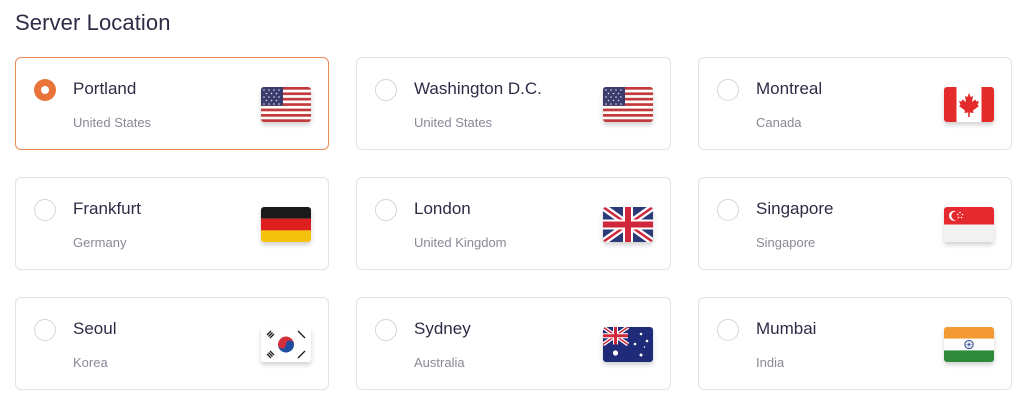 Image resolution: width=1024 pixels, height=414 pixels. What do you see at coordinates (628, 344) in the screenshot?
I see `australia-flag-icon` at bounding box center [628, 344].